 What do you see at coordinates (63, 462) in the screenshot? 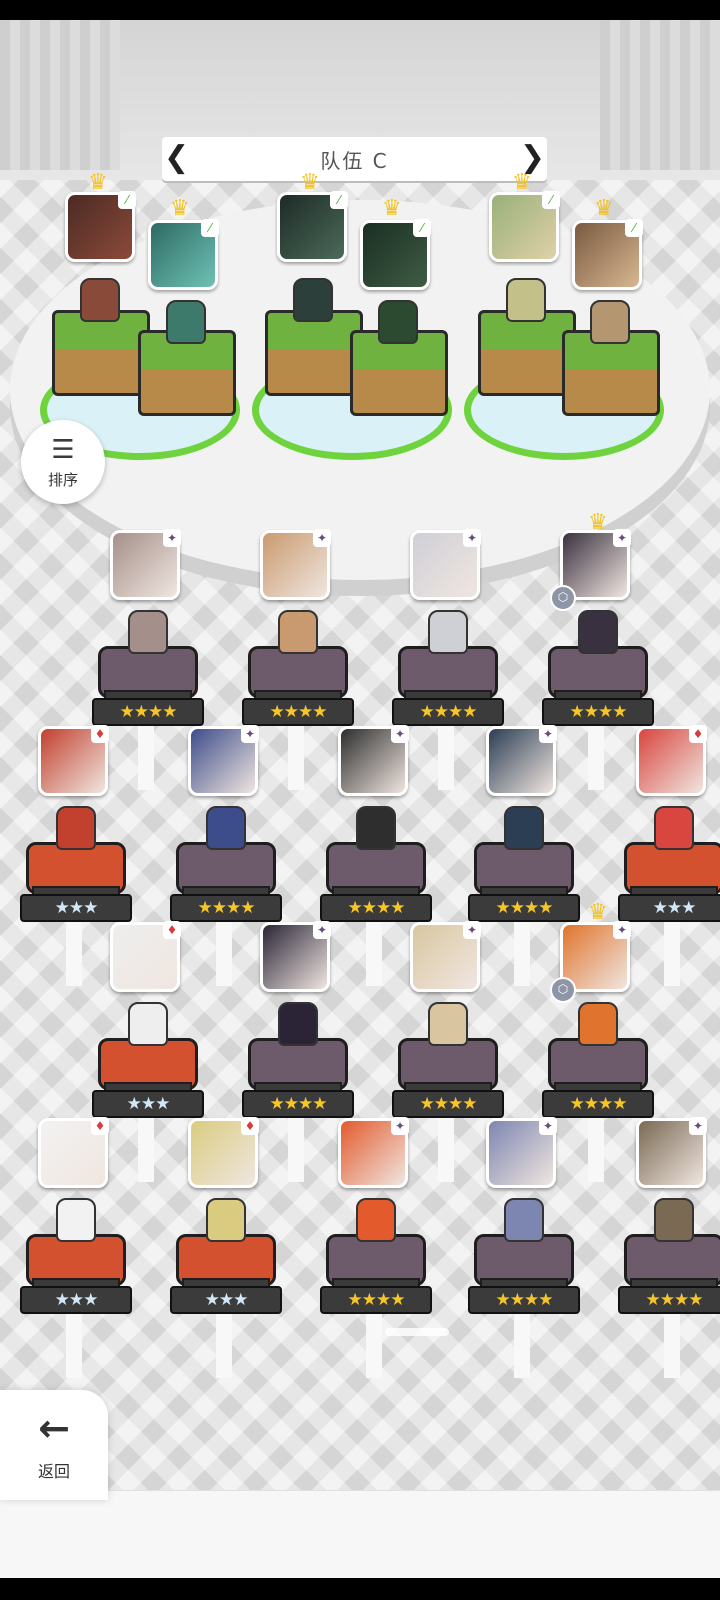
I see `sort-button: ☰ 排序` at bounding box center [63, 462].